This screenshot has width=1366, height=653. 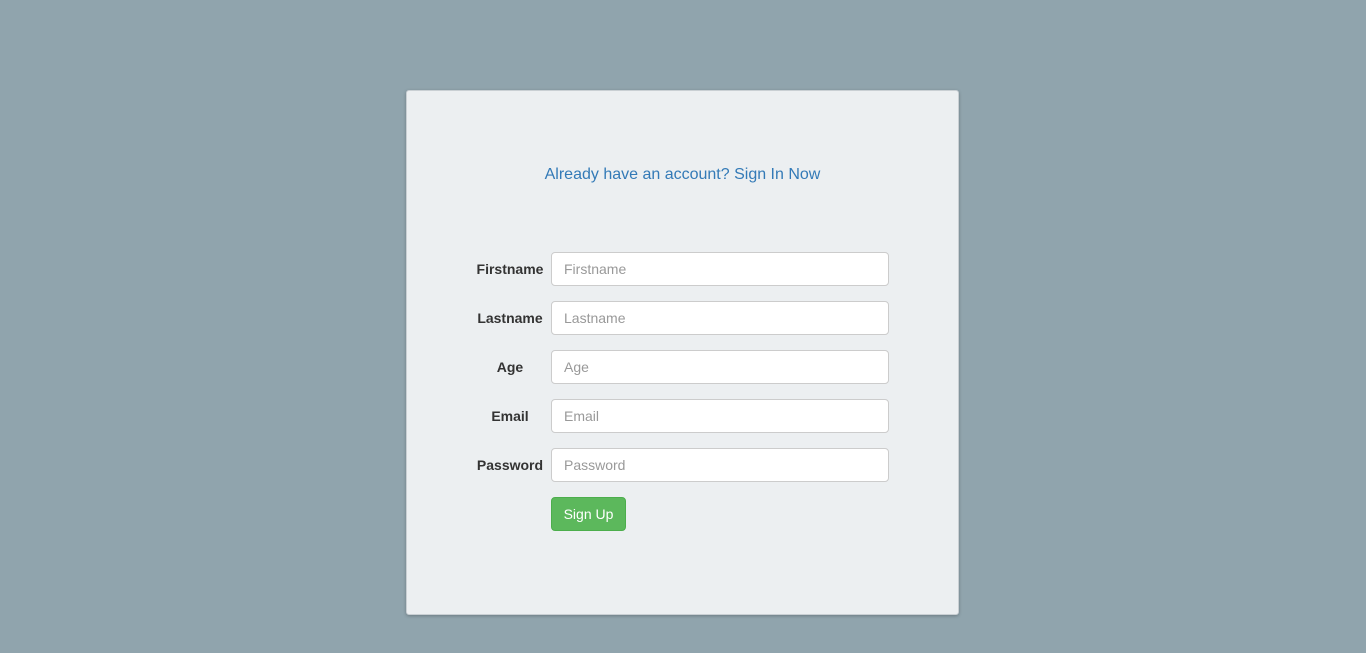 What do you see at coordinates (720, 367) in the screenshot?
I see `age-input` at bounding box center [720, 367].